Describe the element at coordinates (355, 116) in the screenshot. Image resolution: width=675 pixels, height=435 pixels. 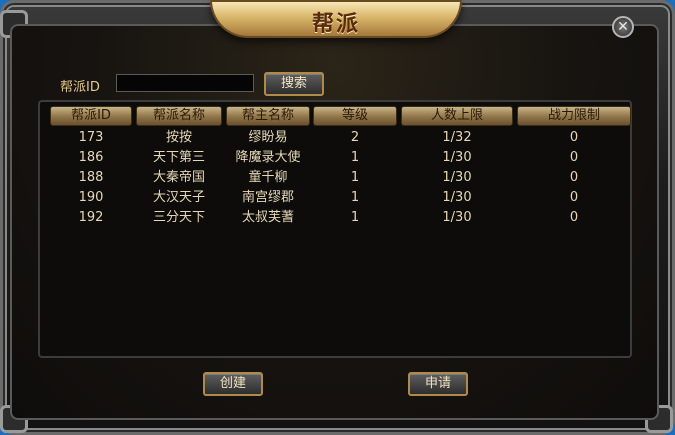
I see `header-level: 等级` at that location.